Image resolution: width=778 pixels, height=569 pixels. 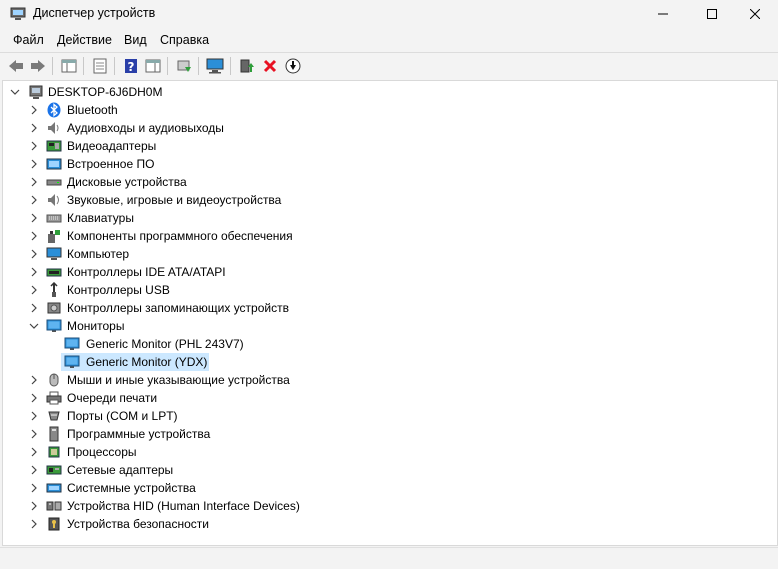 I want to click on back-button, so click(x=16, y=66).